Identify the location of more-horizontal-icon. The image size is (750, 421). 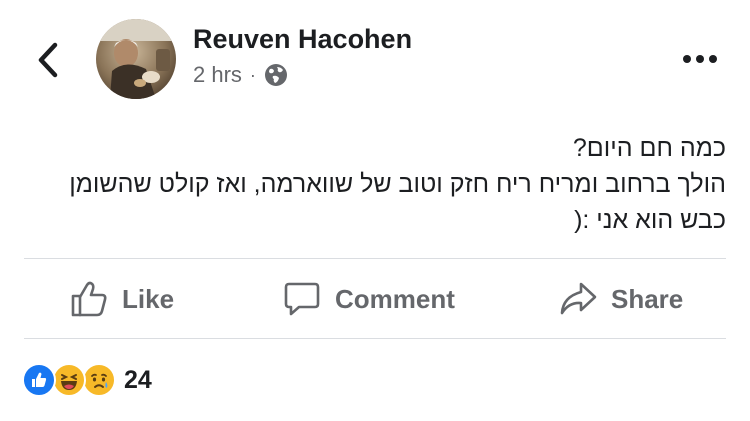
(700, 59).